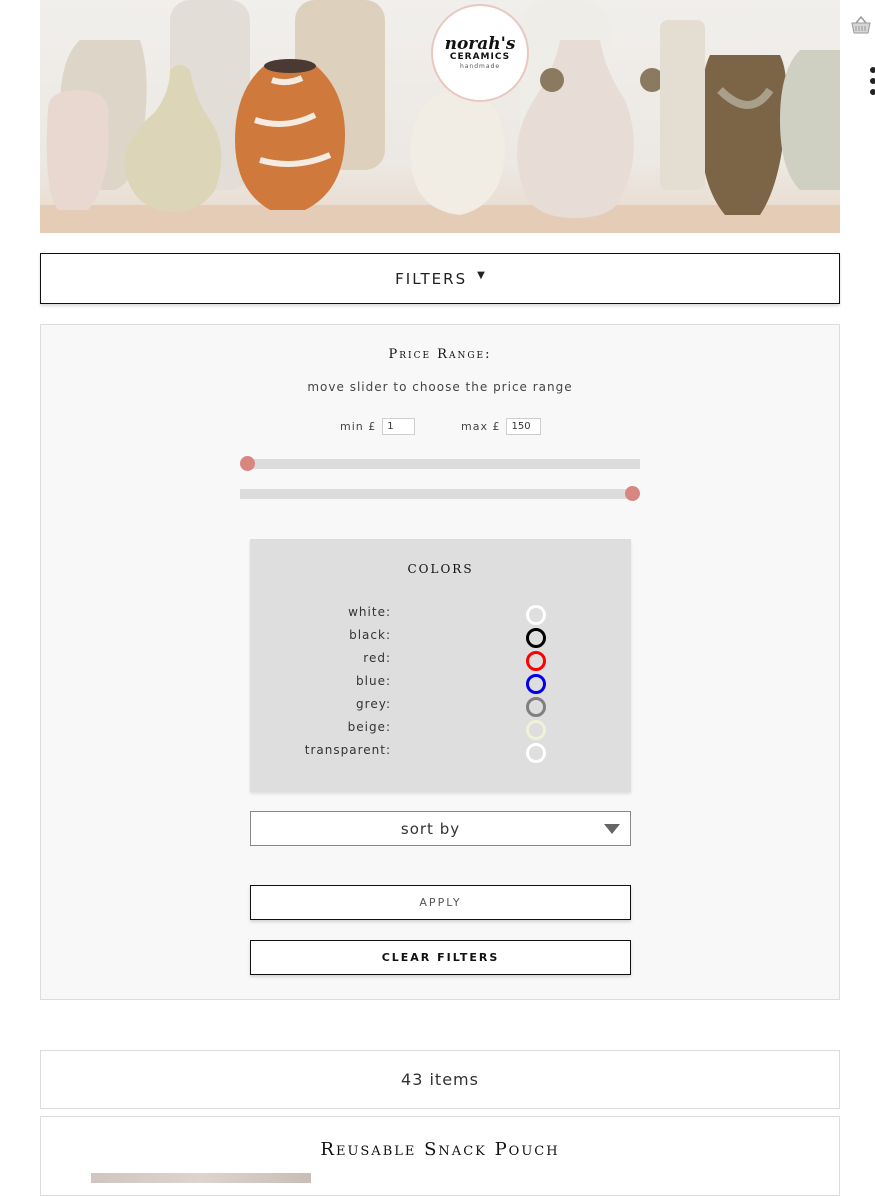  I want to click on items-count-text: 43 items, so click(440, 1079).